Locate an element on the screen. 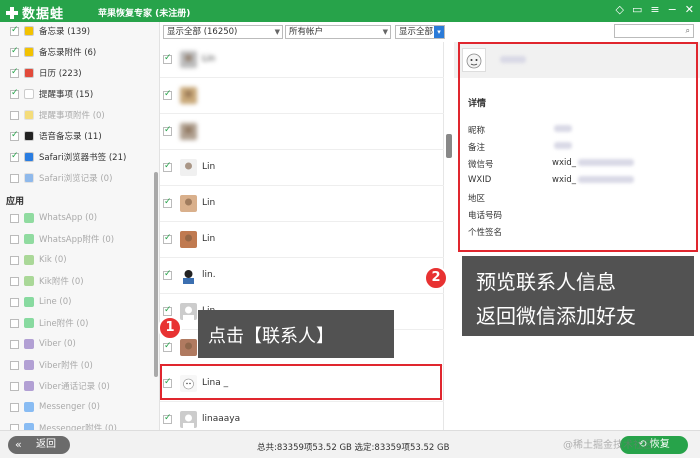 The image size is (700, 458). sidebar-app-item: WhatsApp (0) is located at coordinates (53, 218).